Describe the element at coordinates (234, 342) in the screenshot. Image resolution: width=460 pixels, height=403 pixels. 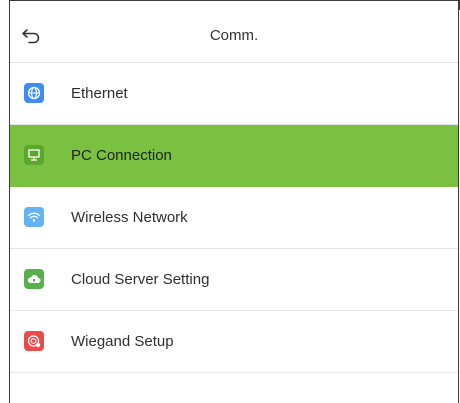
I see `menu-item-wiegand-setup: Wiegand Setup` at that location.